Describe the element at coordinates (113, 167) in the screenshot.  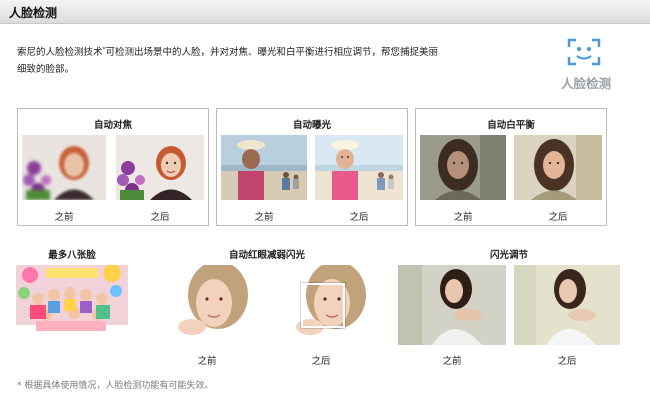
I see `auto-focus-panel: 自动对焦 之前 之后` at that location.